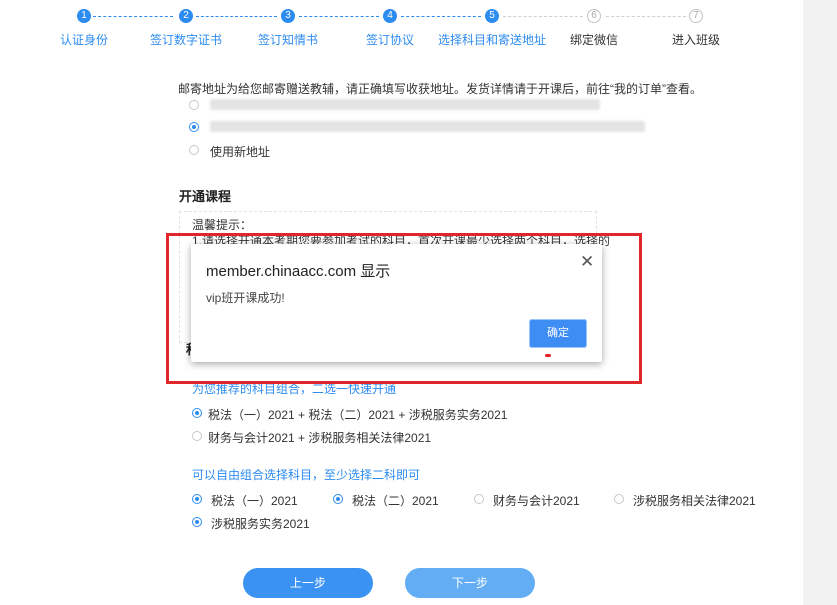  What do you see at coordinates (84, 16) in the screenshot?
I see `step-number: 1` at bounding box center [84, 16].